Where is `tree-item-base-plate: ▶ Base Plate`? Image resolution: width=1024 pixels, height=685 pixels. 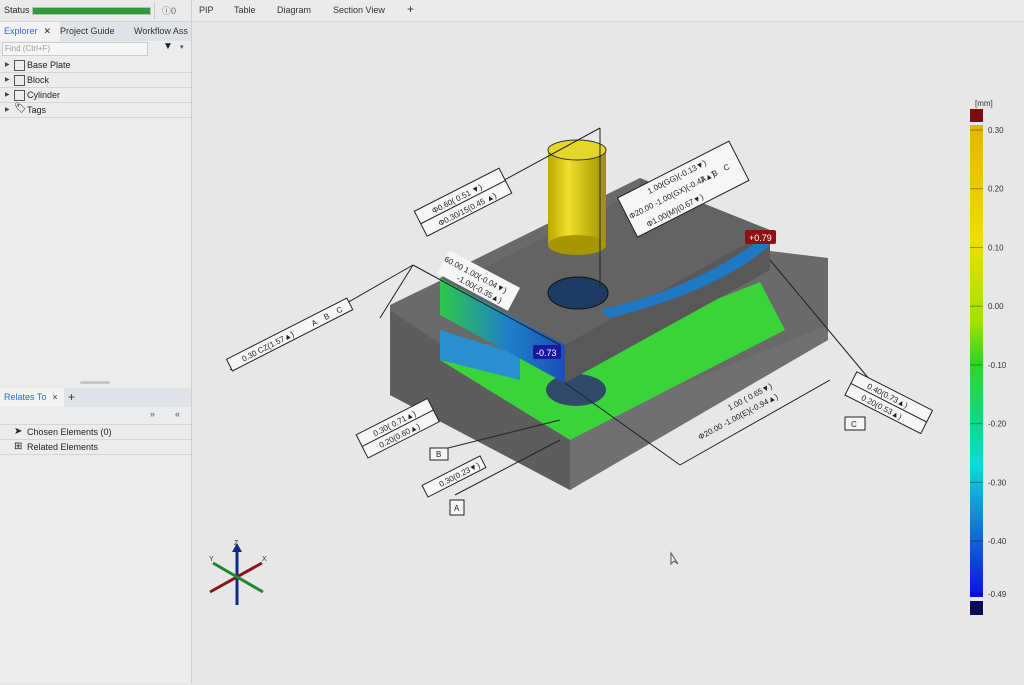
tree-item-base-plate: ▶ Base Plate is located at coordinates (95, 65).